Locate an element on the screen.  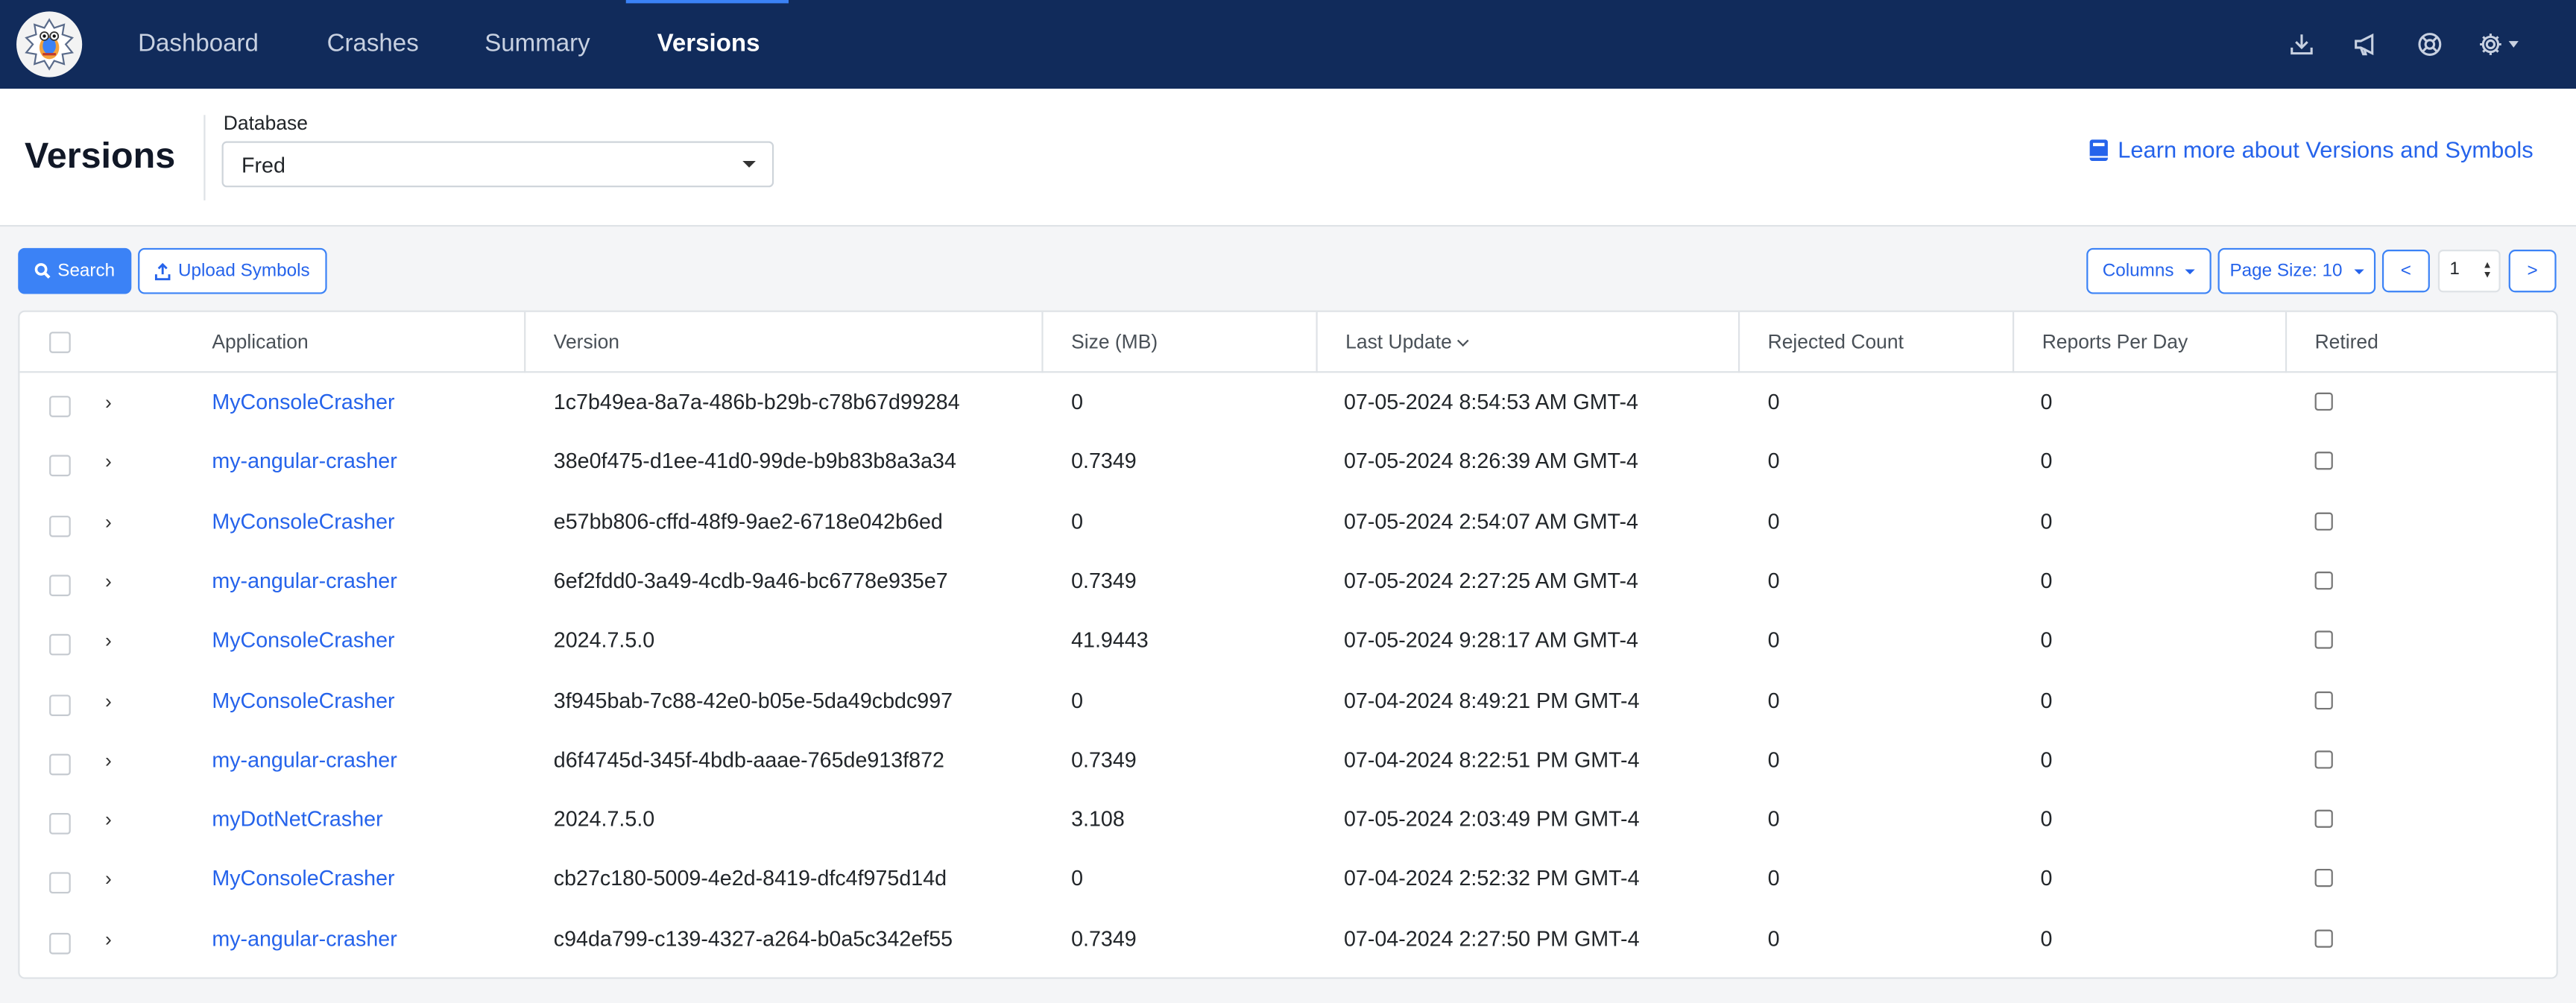
upload-symbols-button: Upload Symbols is located at coordinates (233, 270).